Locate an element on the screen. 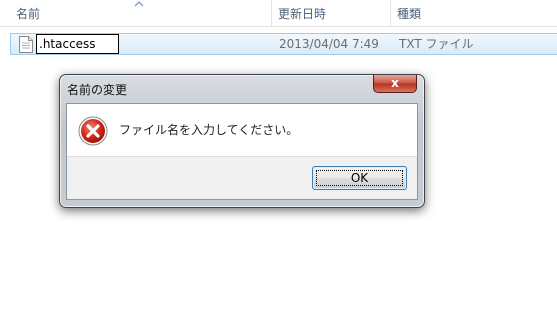 The height and width of the screenshot is (312, 557). column-type-header: 種類 is located at coordinates (473, 13).